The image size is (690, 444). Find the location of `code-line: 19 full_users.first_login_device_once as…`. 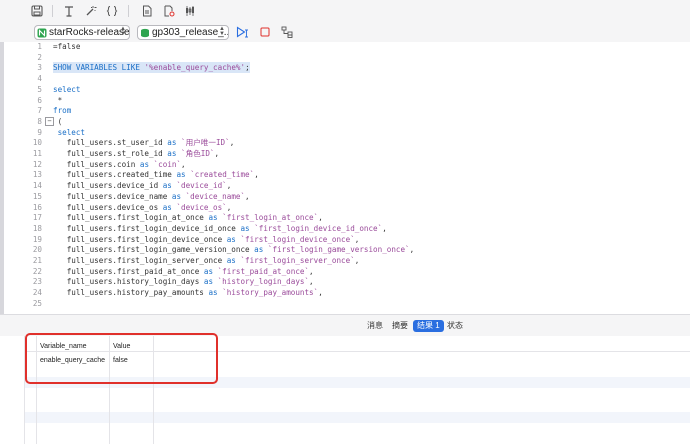

code-line: 19 full_users.first_login_device_once as… is located at coordinates (347, 239).